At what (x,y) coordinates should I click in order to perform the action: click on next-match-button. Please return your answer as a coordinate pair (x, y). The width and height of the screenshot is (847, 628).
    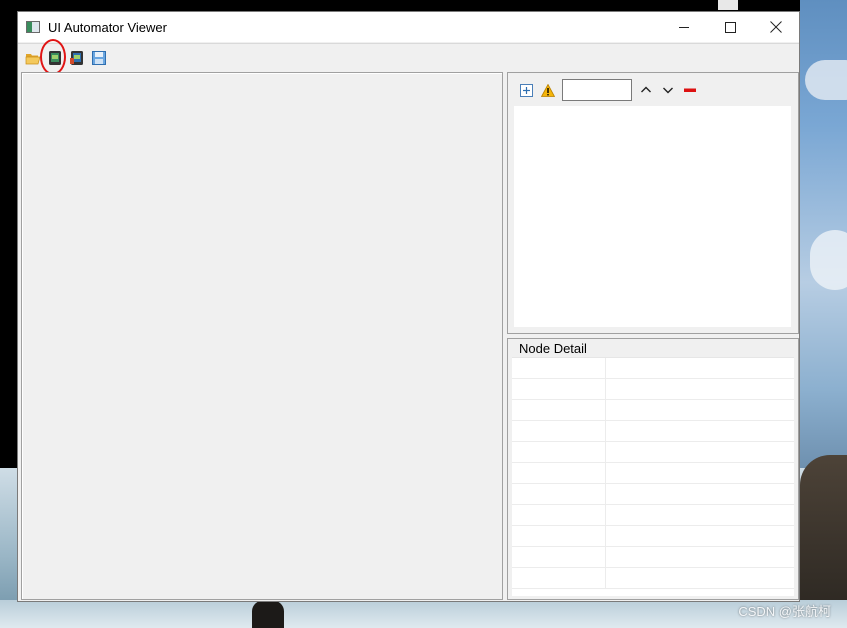
    Looking at the image, I should click on (668, 90).